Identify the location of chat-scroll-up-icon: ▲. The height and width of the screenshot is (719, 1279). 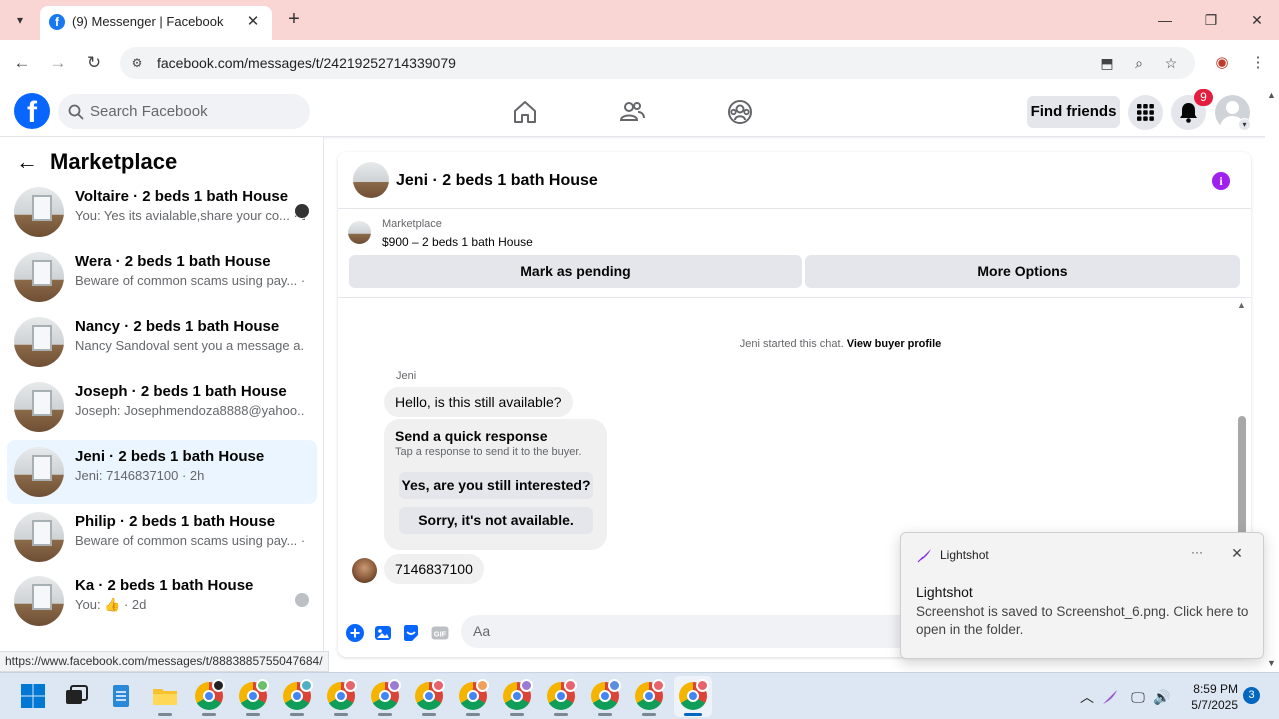
(1241, 305).